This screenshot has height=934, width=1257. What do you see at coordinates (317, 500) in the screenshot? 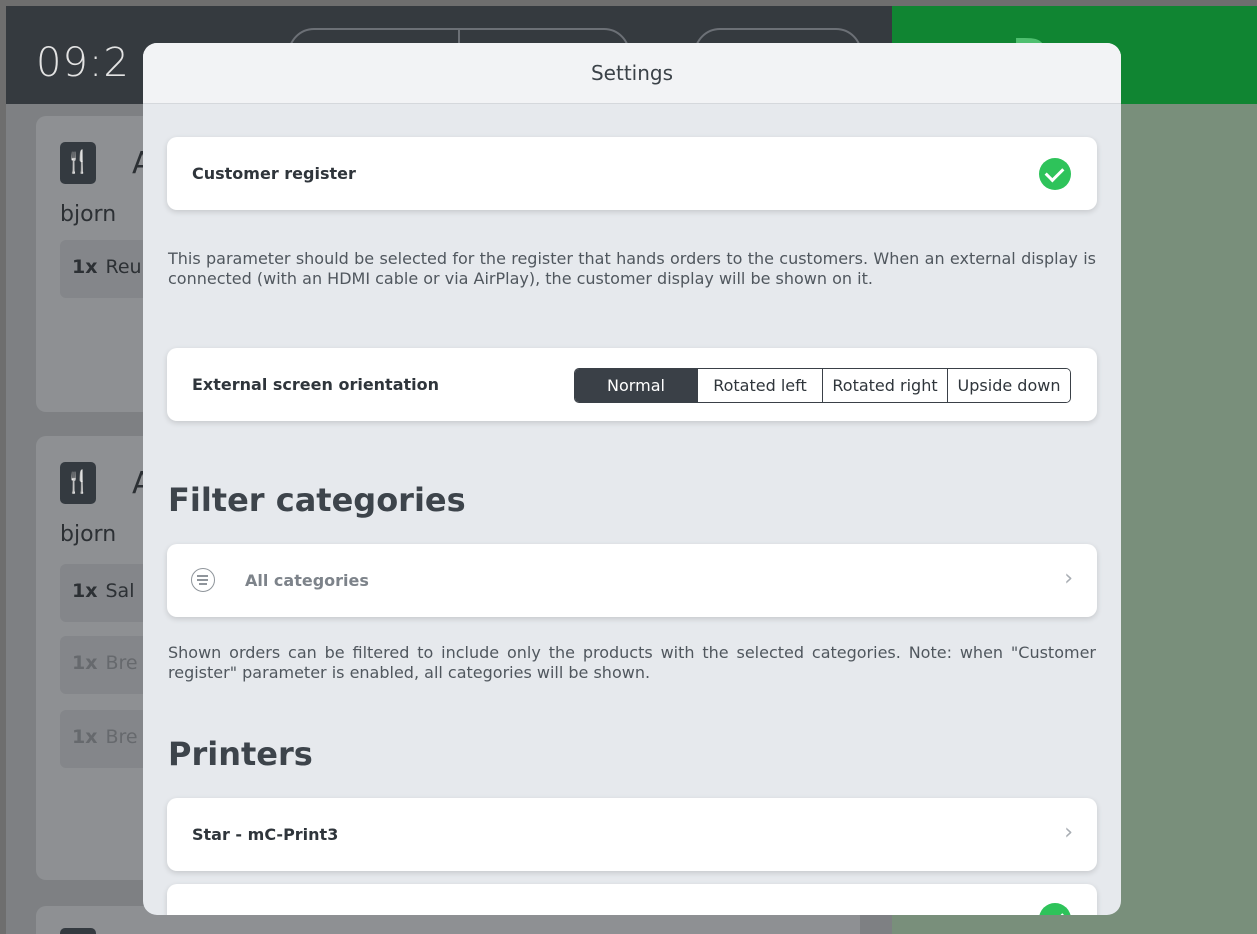
I see `filter-categories-heading: Filter categories` at bounding box center [317, 500].